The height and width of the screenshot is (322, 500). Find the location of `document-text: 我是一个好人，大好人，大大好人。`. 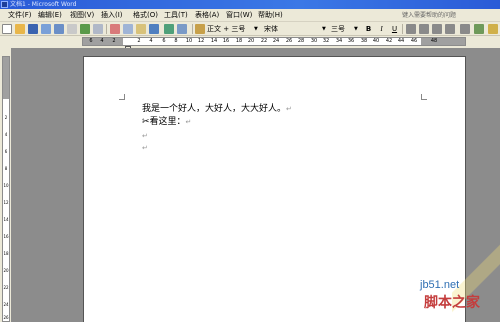

document-text: 我是一个好人，大好人，大大好人。 is located at coordinates (214, 109).